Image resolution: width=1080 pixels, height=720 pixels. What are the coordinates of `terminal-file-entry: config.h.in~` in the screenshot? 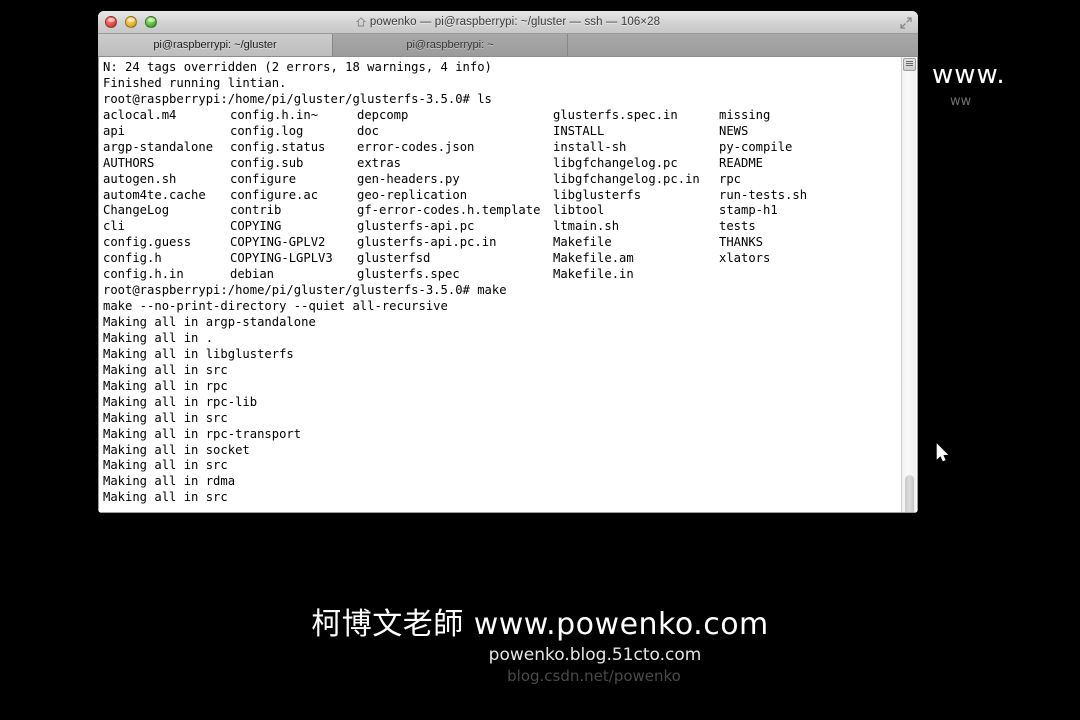 It's located at (274, 114).